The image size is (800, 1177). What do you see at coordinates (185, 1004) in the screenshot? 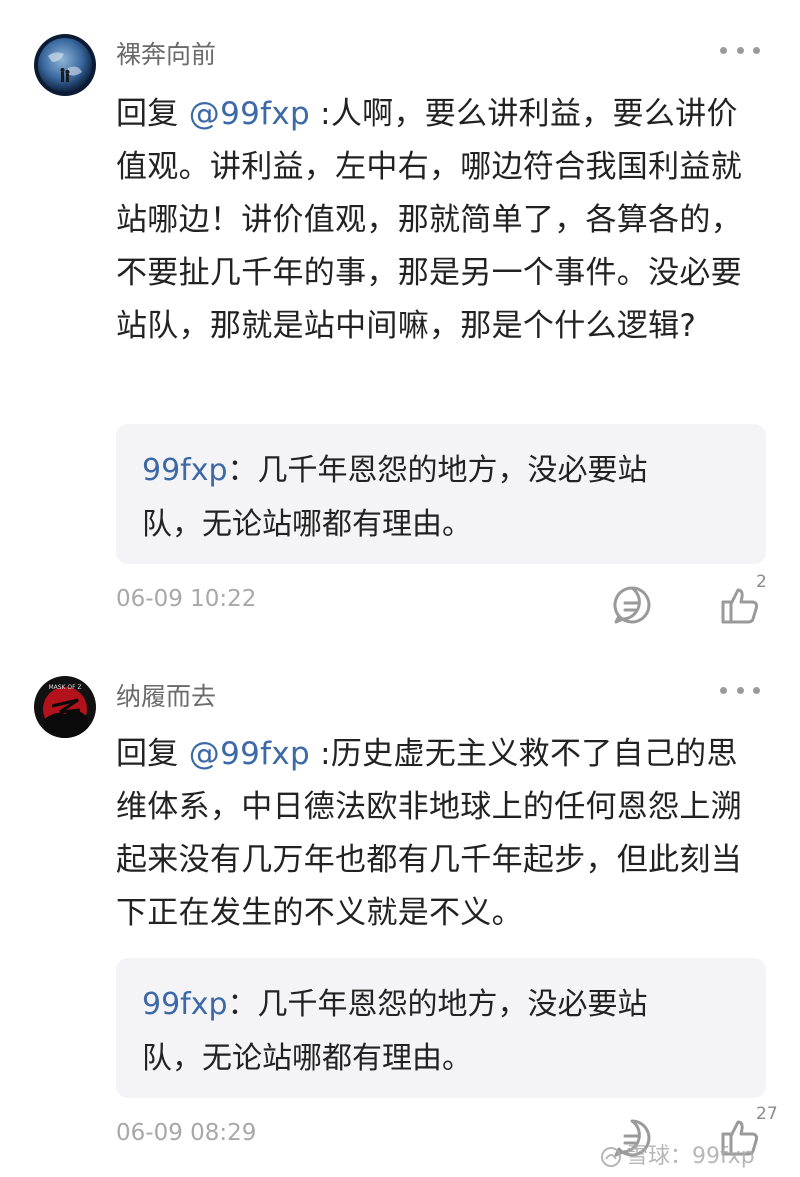
I see `quote-username: 99fxp` at bounding box center [185, 1004].